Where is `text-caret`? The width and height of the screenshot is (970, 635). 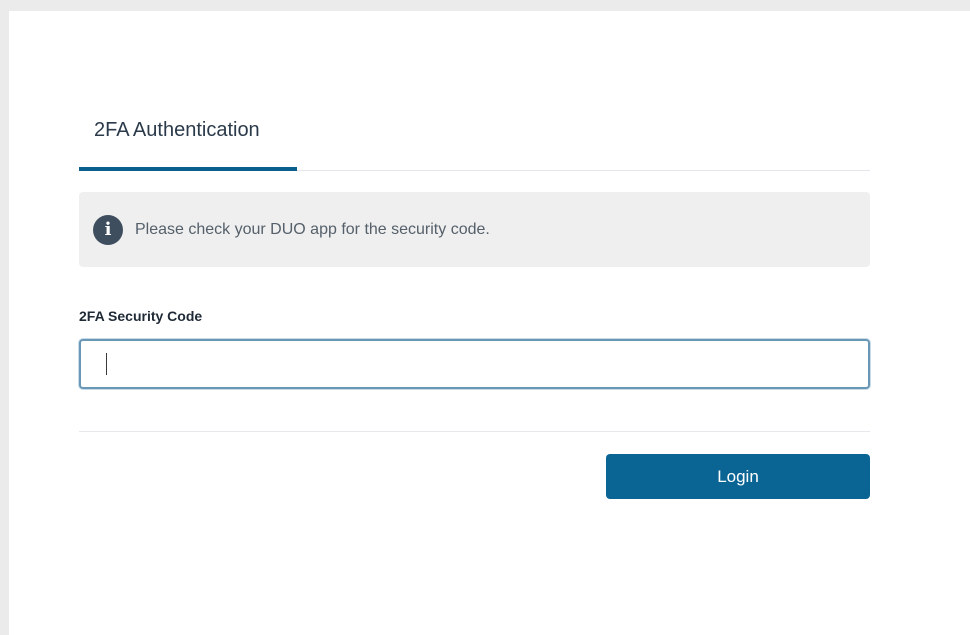 text-caret is located at coordinates (106, 364).